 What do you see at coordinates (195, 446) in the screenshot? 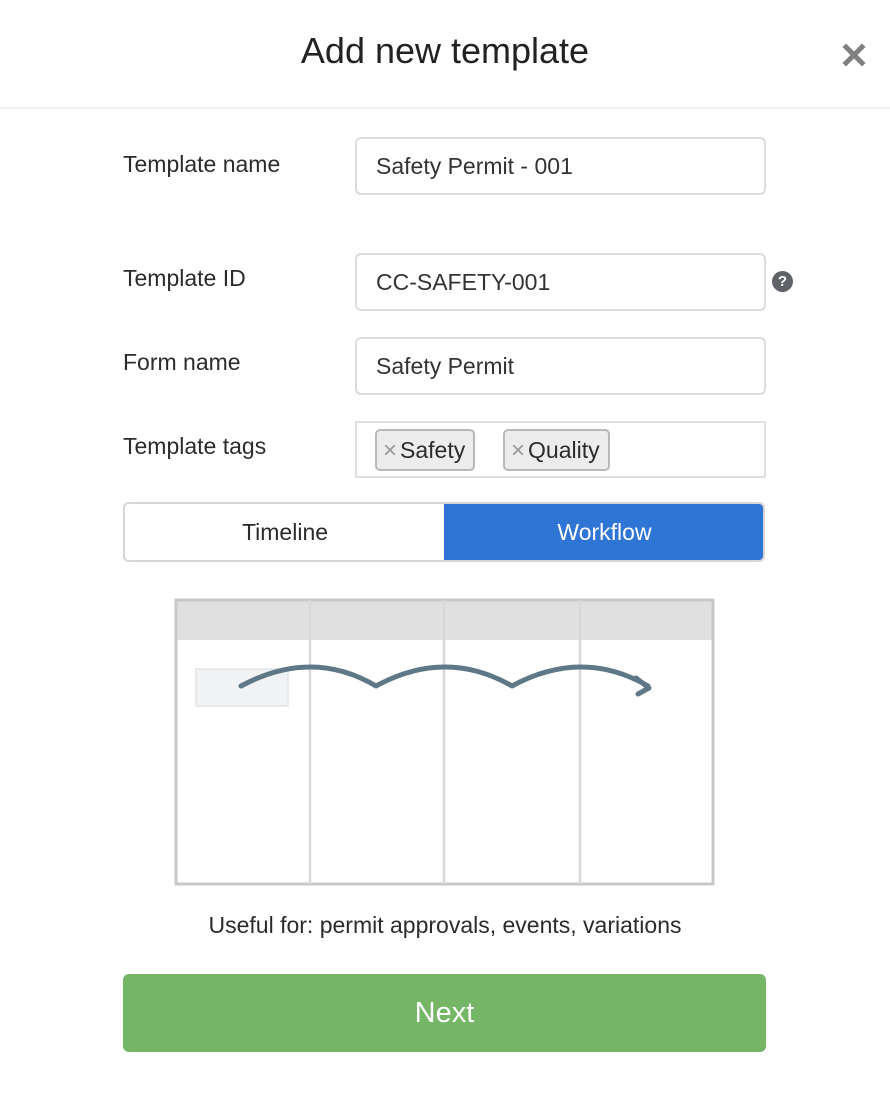
I see `template-tags-label: Template tags` at bounding box center [195, 446].